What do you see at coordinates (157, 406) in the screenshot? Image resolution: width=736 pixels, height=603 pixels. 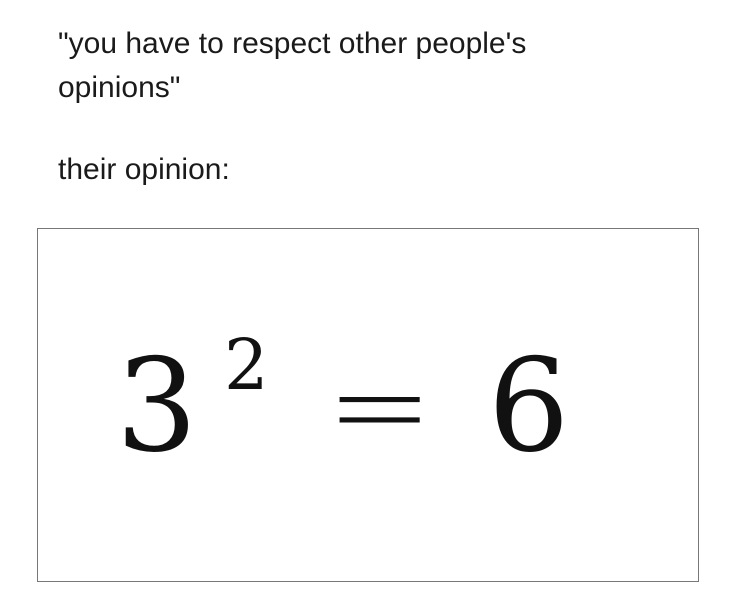 I see `equation-base: 3` at bounding box center [157, 406].